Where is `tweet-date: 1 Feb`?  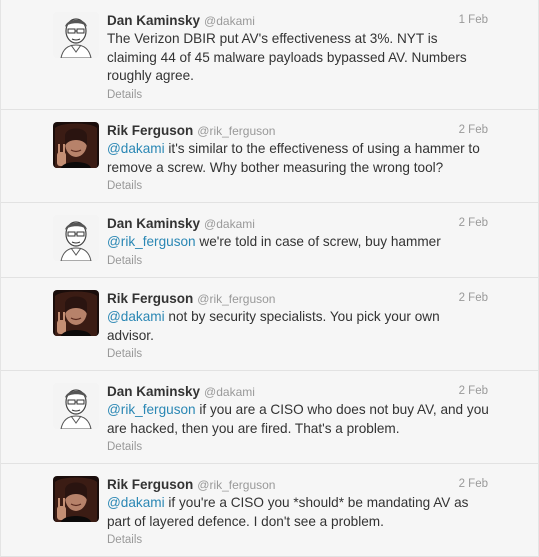
tweet-date: 1 Feb is located at coordinates (473, 20).